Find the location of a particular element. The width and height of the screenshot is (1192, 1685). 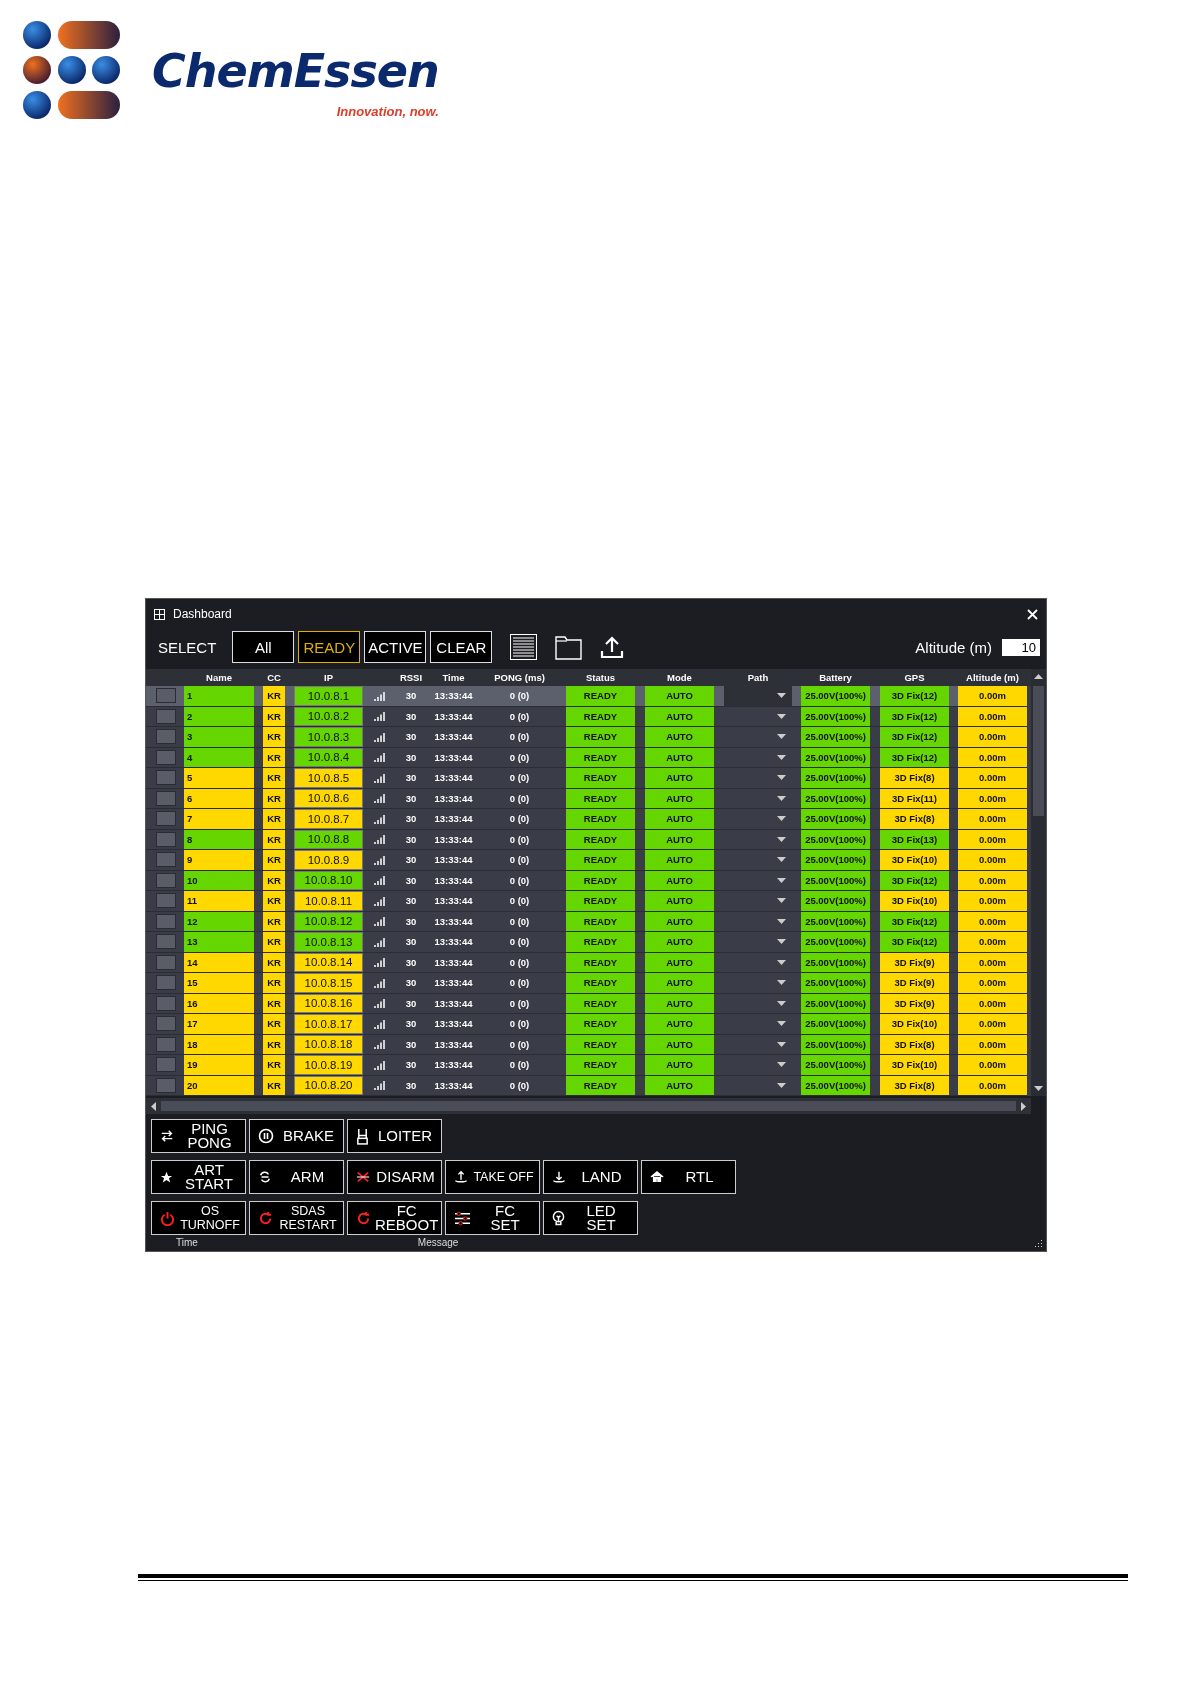

table-row: 16 KR 10.0.8.16 30 13:33:44 0 (0) READY AUTO 25.00V(100%) 3D Fix(9) 0.00m is located at coordinates (586, 1003).